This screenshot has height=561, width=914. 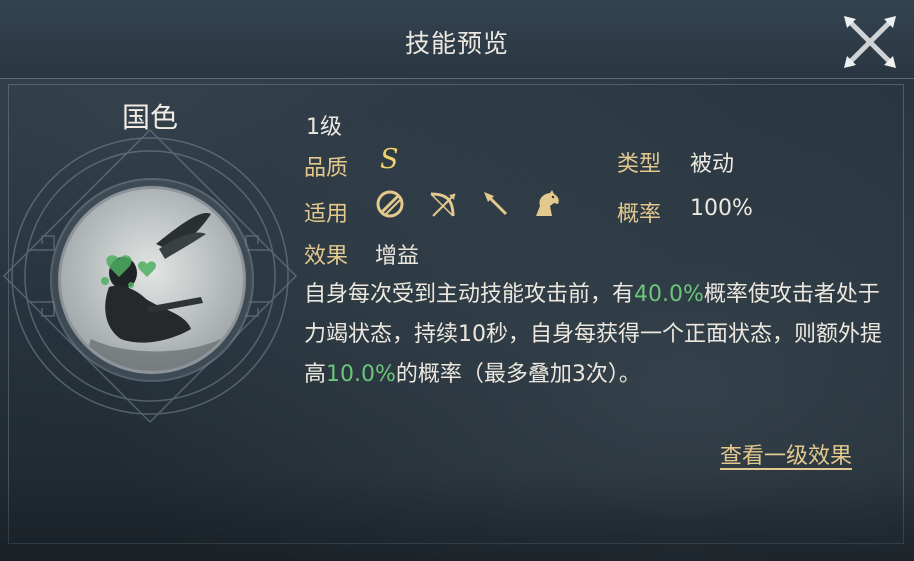 What do you see at coordinates (669, 294) in the screenshot?
I see `description-highlight: 40.0%` at bounding box center [669, 294].